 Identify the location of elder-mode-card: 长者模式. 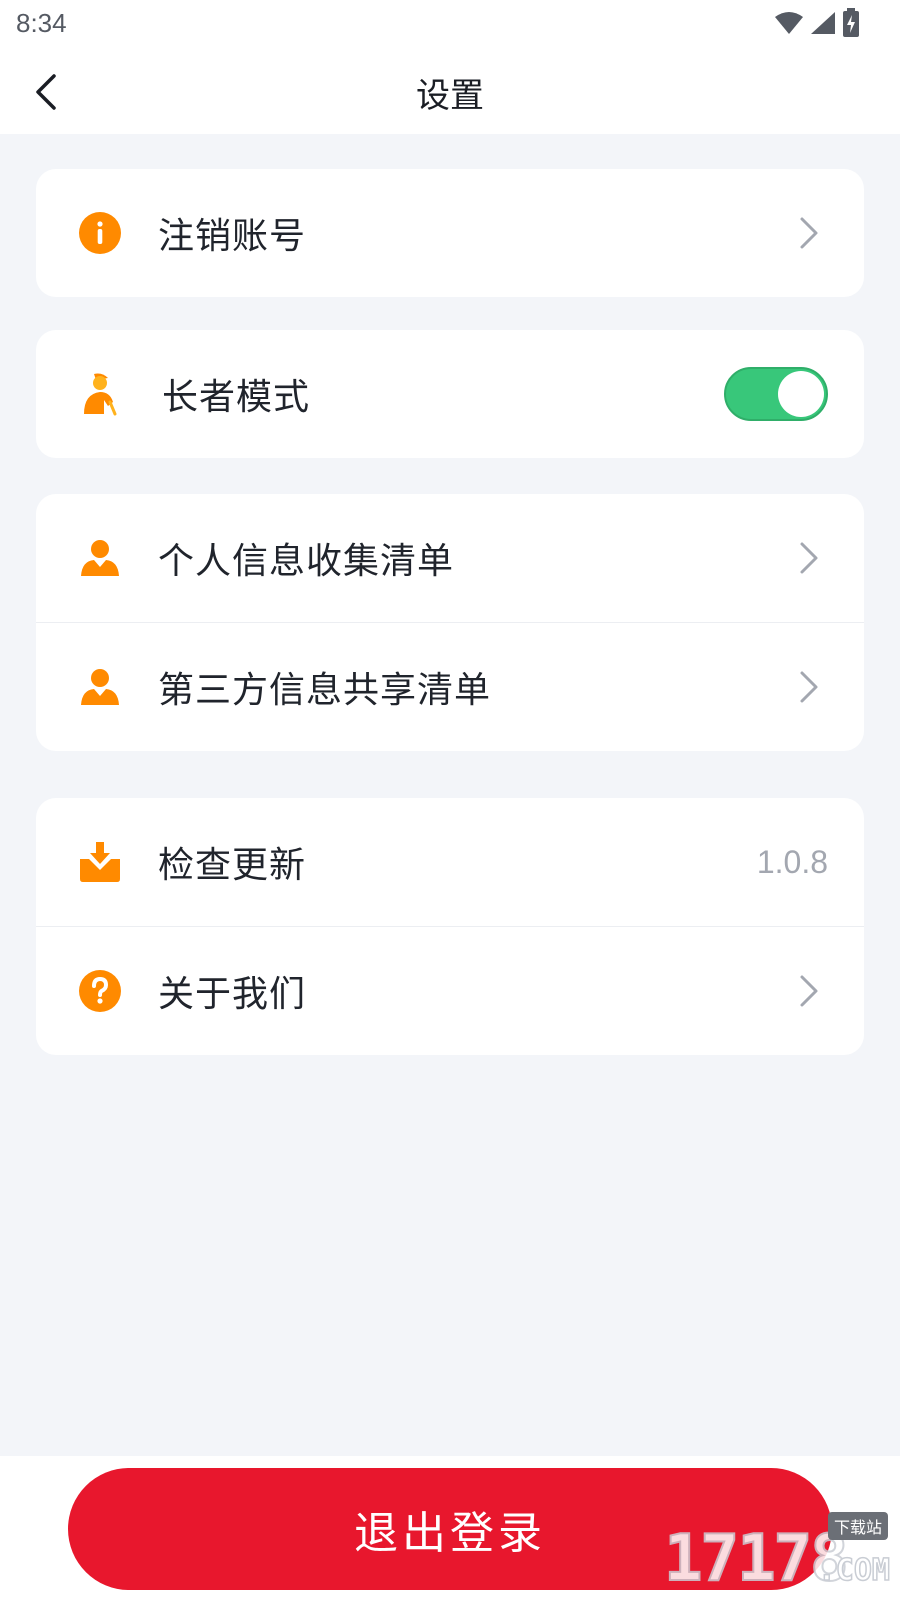
(450, 394).